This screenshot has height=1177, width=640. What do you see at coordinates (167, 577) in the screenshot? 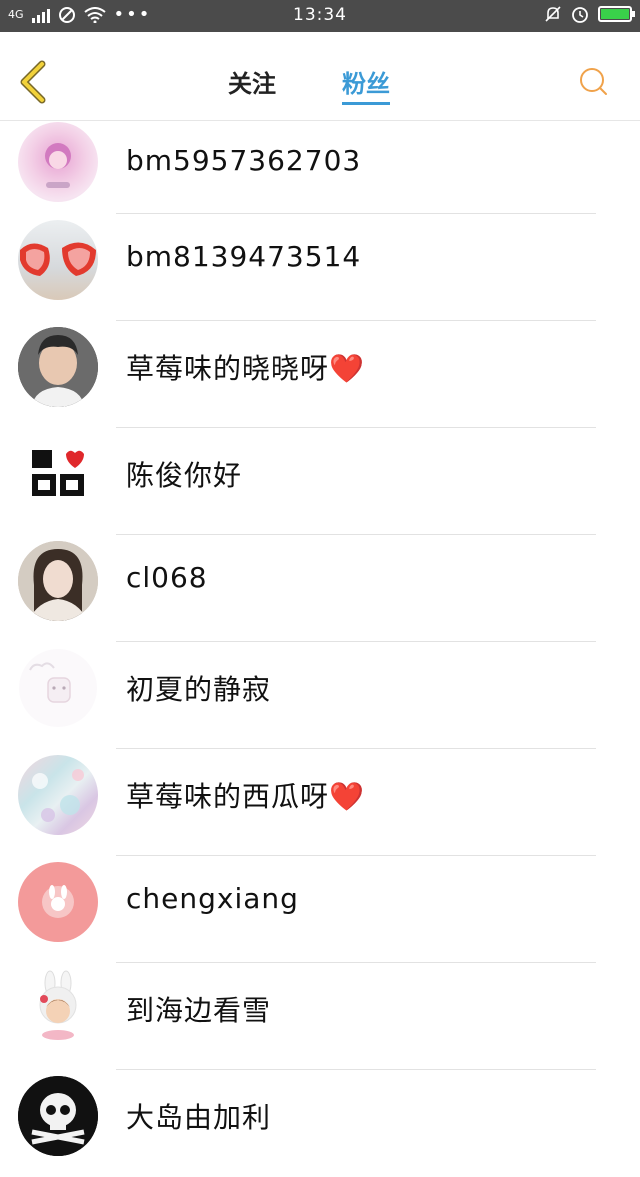
I see `fan-name: cl068` at bounding box center [167, 577].